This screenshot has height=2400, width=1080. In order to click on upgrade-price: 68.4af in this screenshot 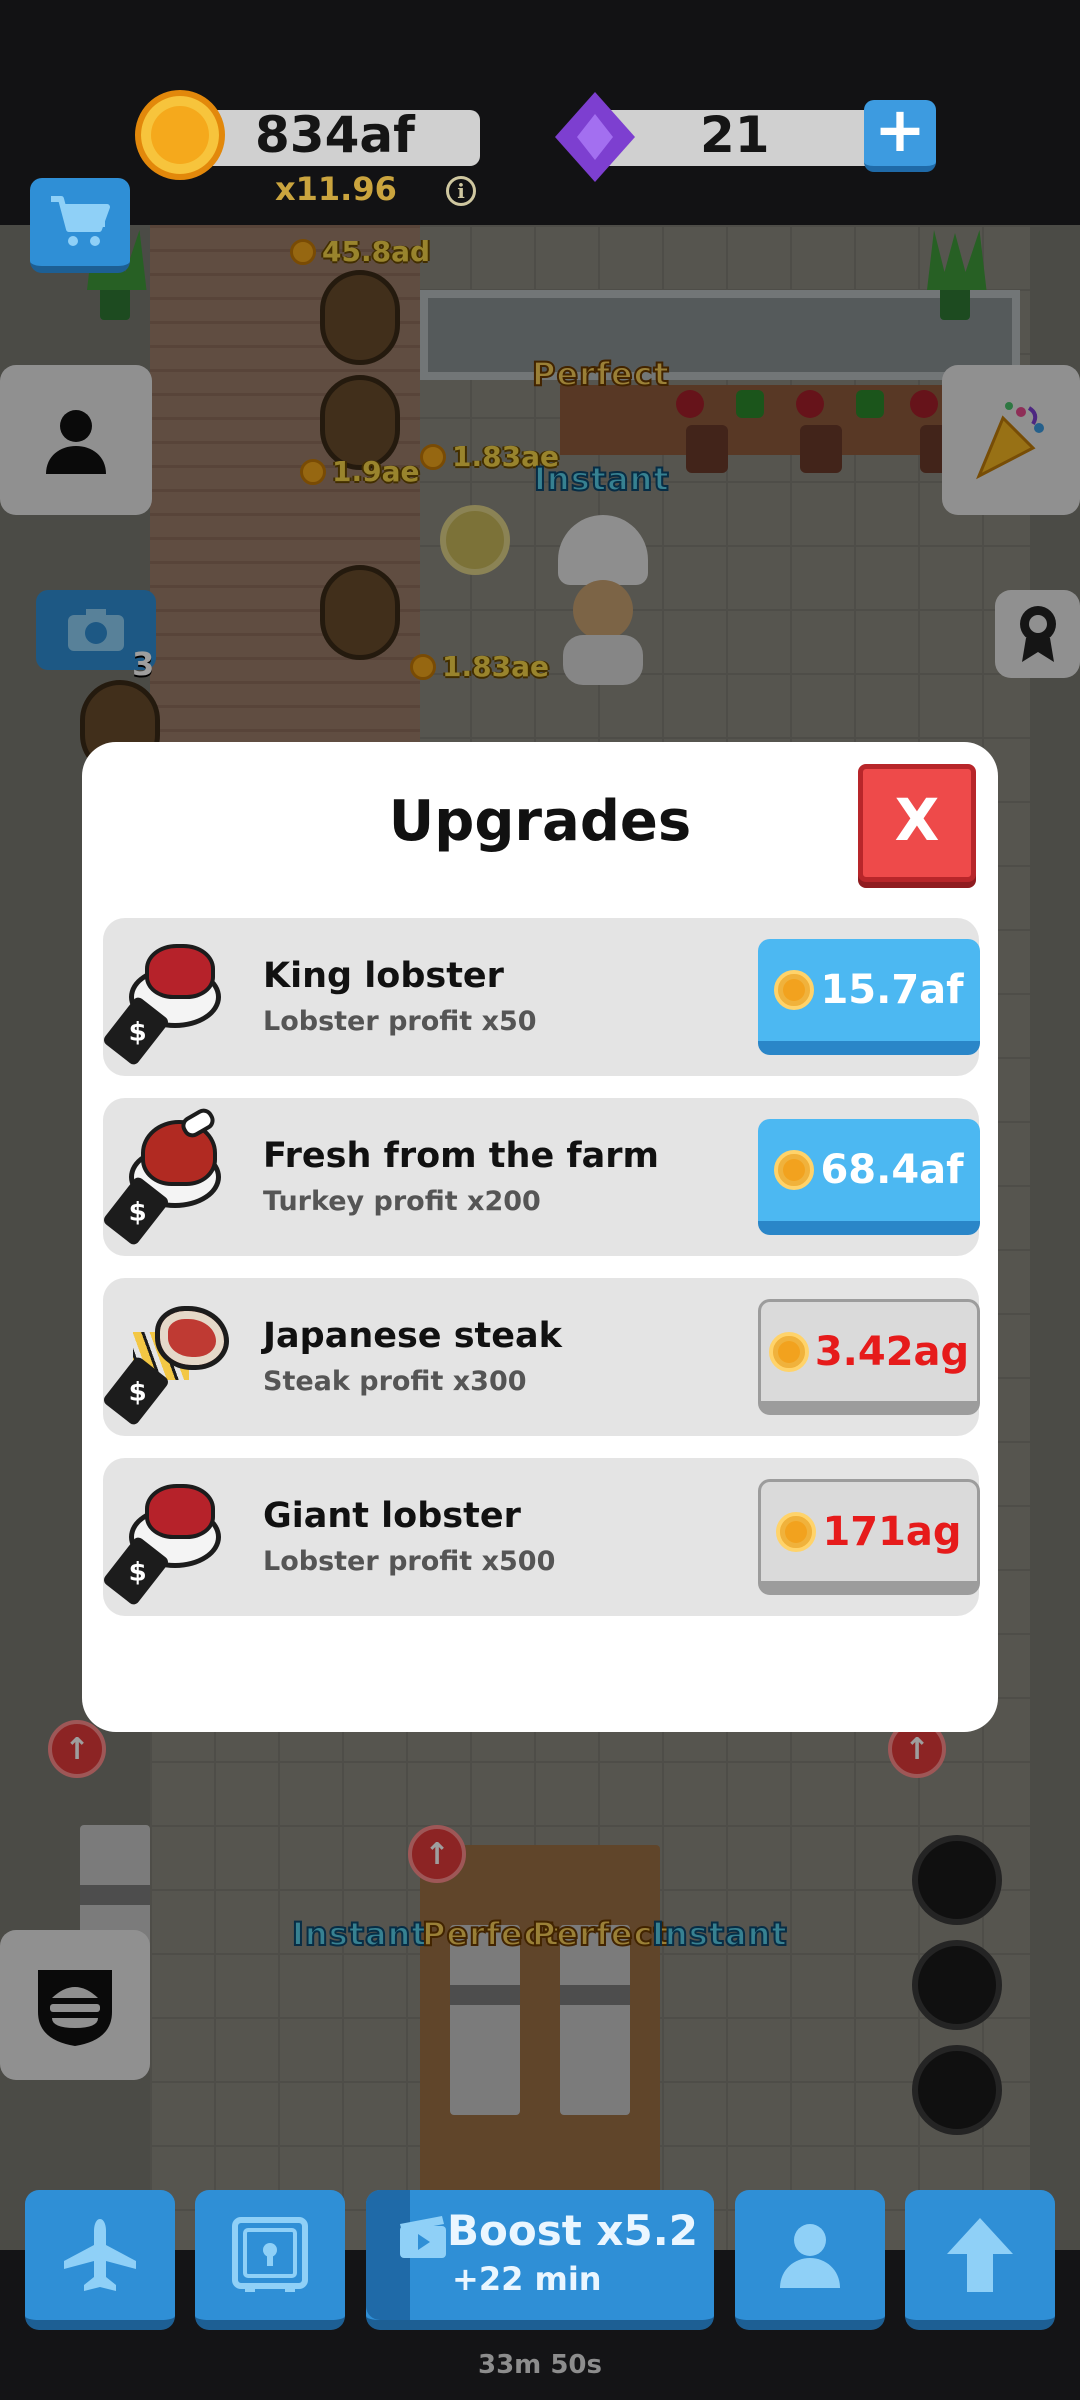, I will do `click(892, 1170)`.